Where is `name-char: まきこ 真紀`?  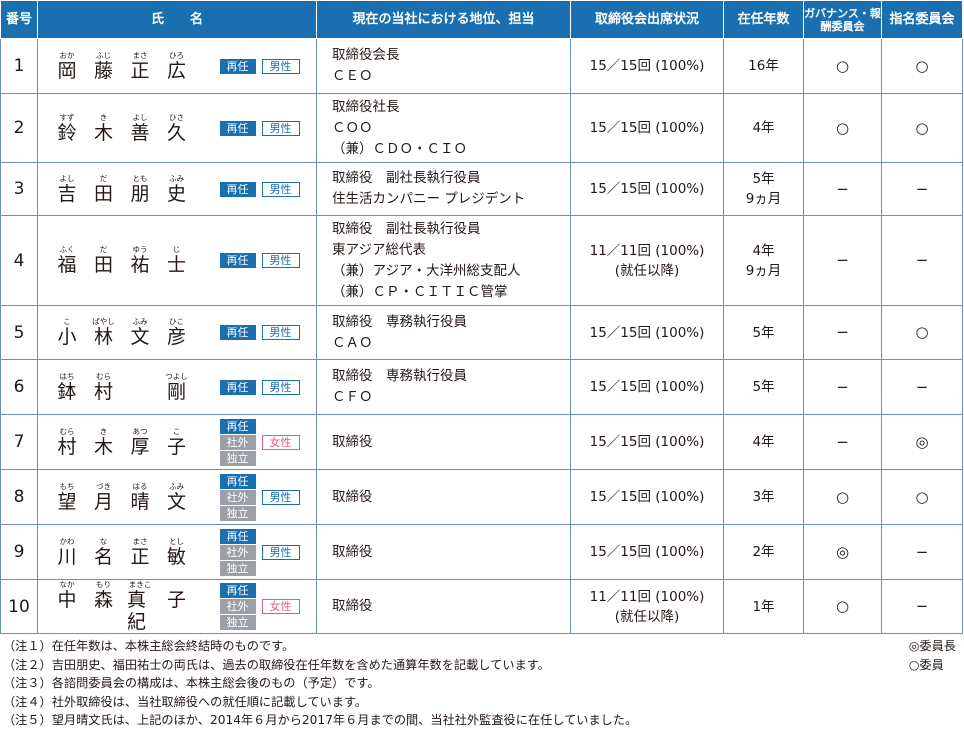 name-char: まきこ 真紀 is located at coordinates (140, 606).